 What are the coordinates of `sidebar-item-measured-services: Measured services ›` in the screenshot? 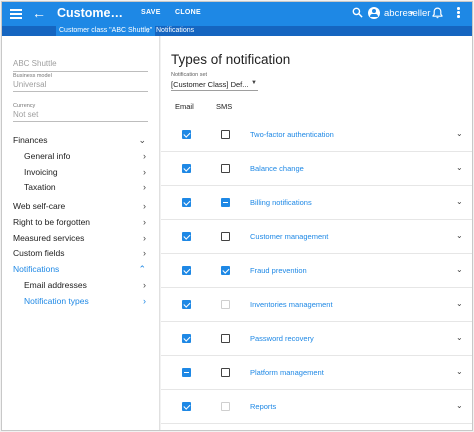 It's located at (80, 238).